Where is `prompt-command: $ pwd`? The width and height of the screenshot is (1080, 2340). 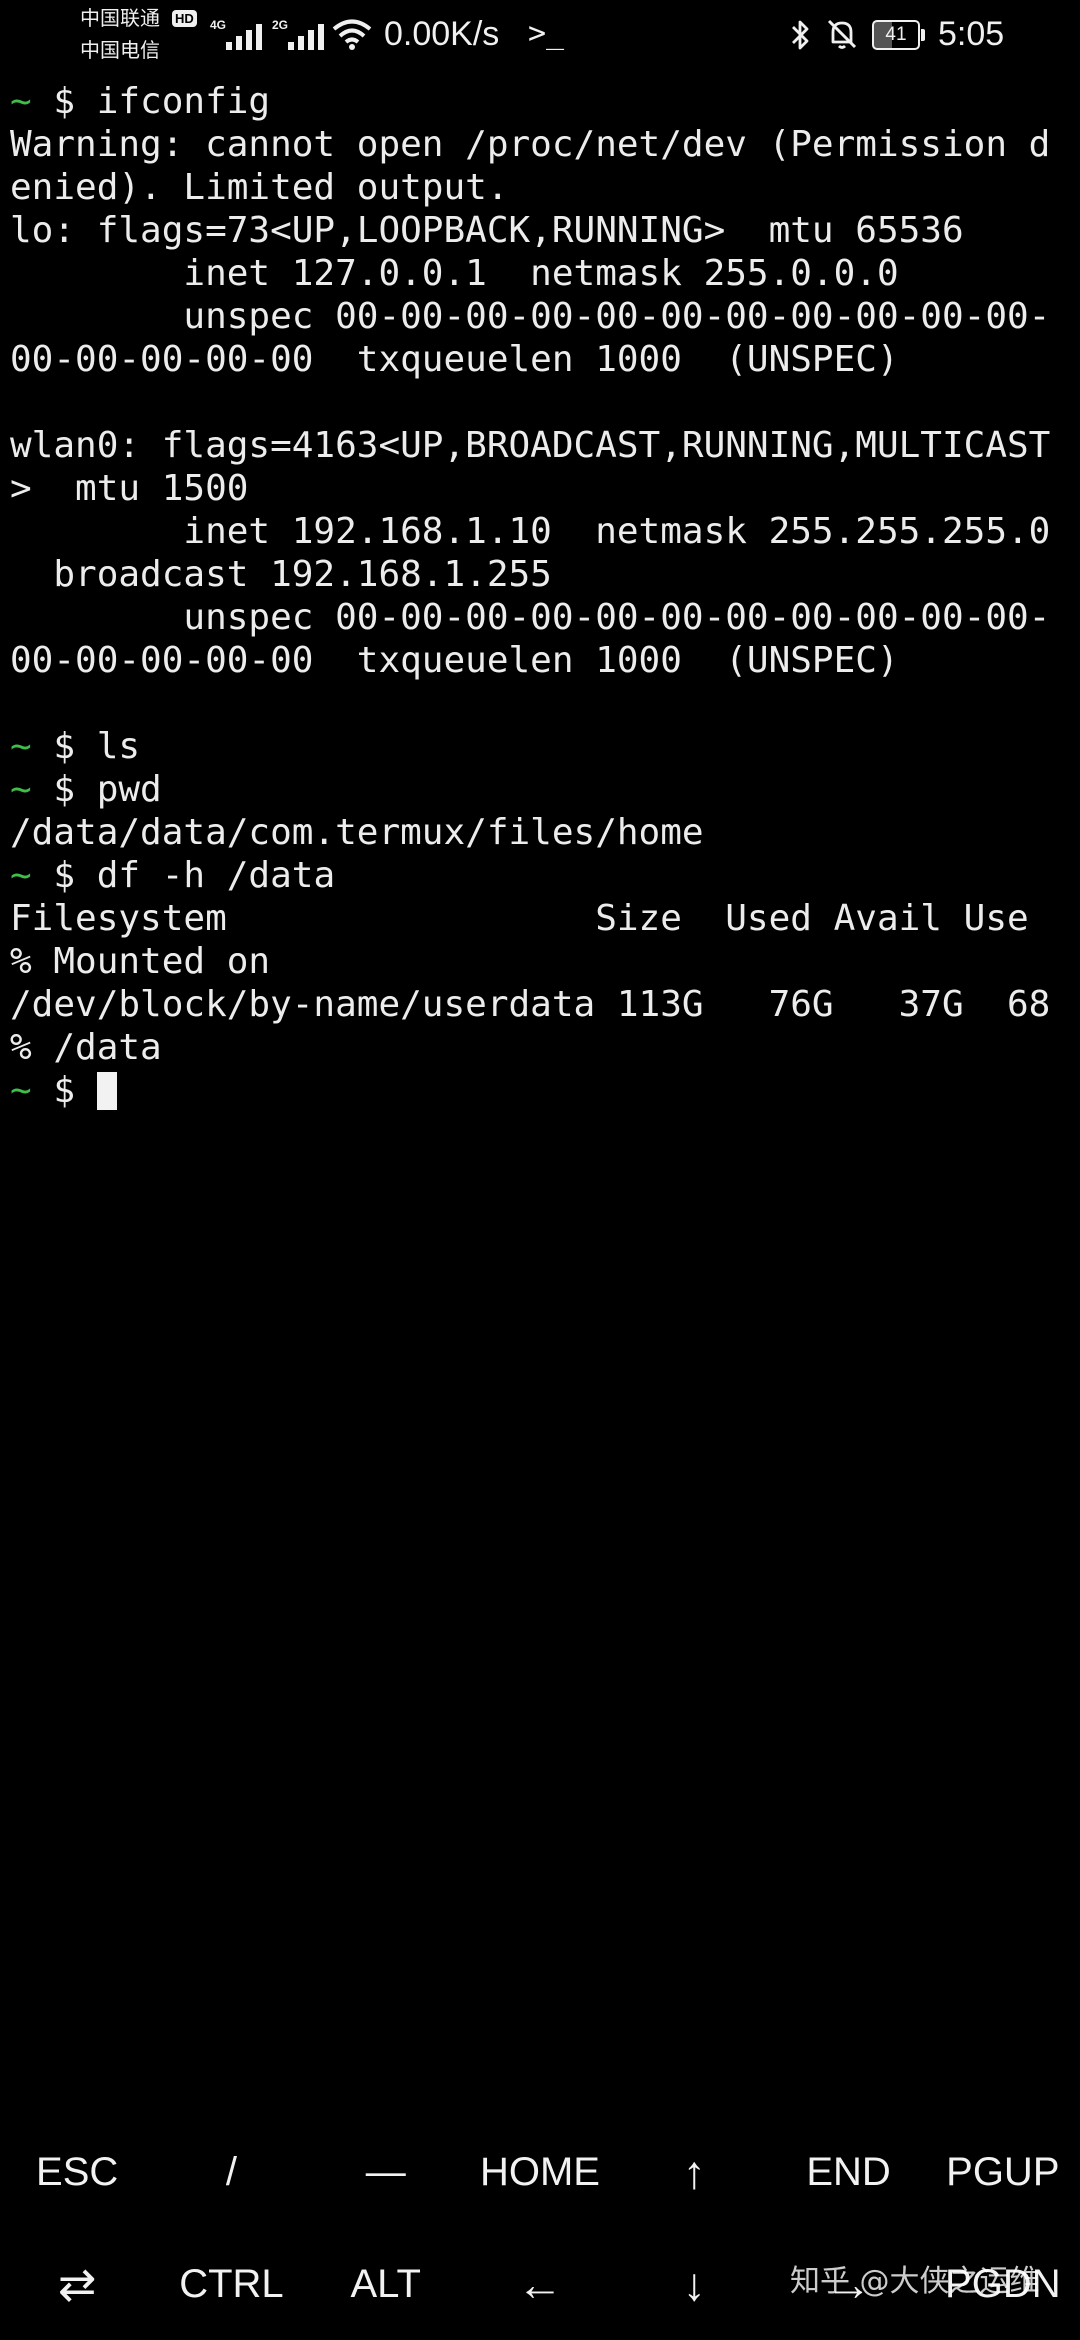
prompt-command: $ pwd is located at coordinates (96, 789).